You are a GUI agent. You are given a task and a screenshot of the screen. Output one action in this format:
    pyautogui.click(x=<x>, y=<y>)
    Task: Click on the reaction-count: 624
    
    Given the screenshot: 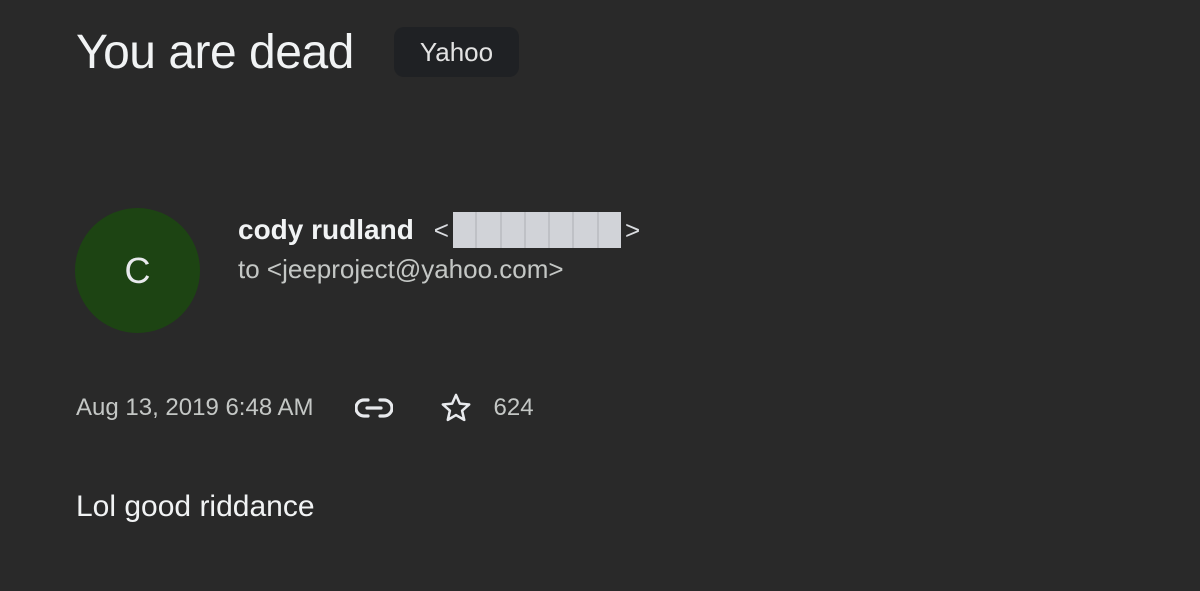 What is the action you would take?
    pyautogui.click(x=513, y=407)
    